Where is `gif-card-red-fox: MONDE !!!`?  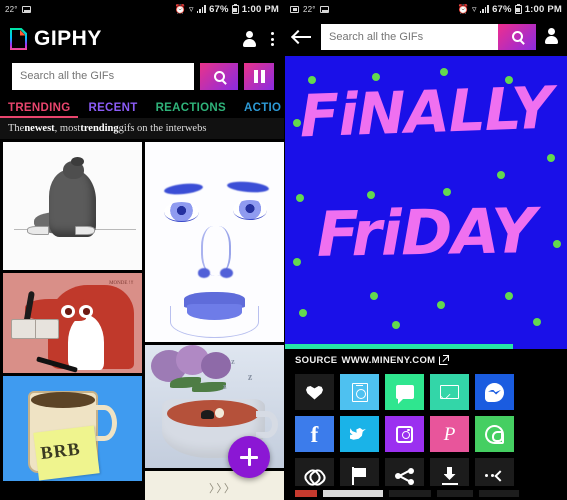 gif-card-red-fox: MONDE !!! is located at coordinates (72, 323).